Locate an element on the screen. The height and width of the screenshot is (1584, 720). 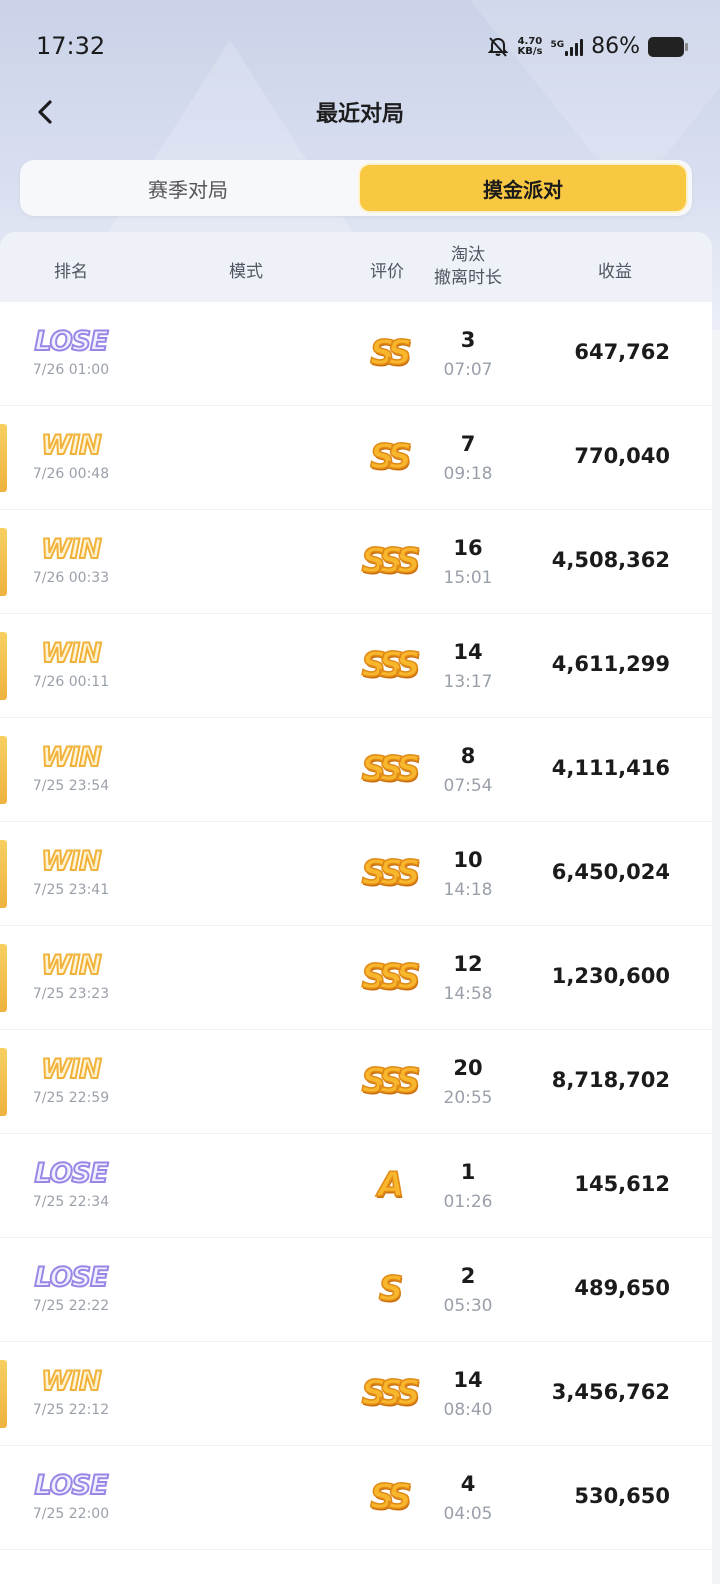
rating-badge: A is located at coordinates (391, 1185).